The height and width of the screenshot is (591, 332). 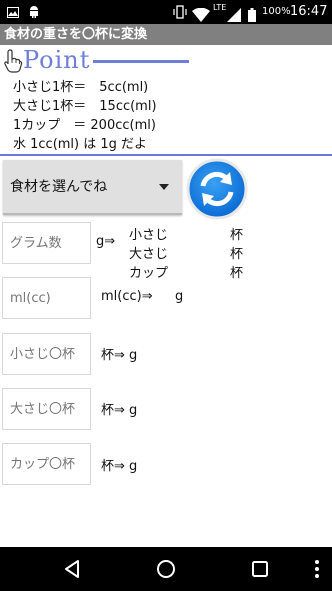 I want to click on info-line: 大さじ1杯＝ 15cc(ml), so click(x=85, y=106).